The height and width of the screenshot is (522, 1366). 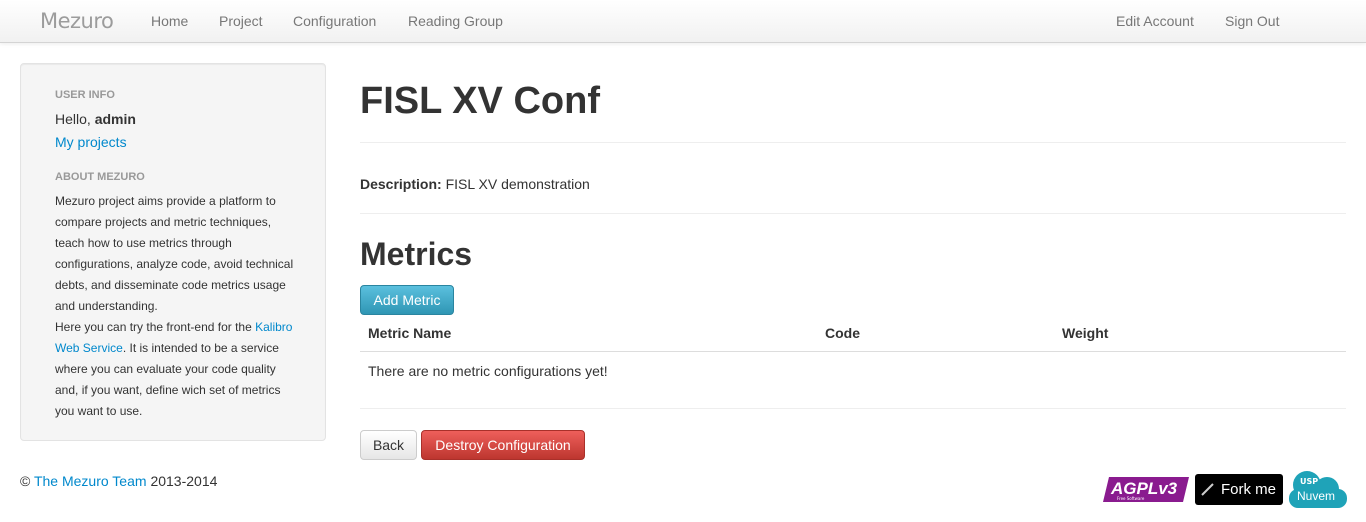 I want to click on footer-copyright: © The Mezuro Team 2013-2014, so click(x=118, y=481).